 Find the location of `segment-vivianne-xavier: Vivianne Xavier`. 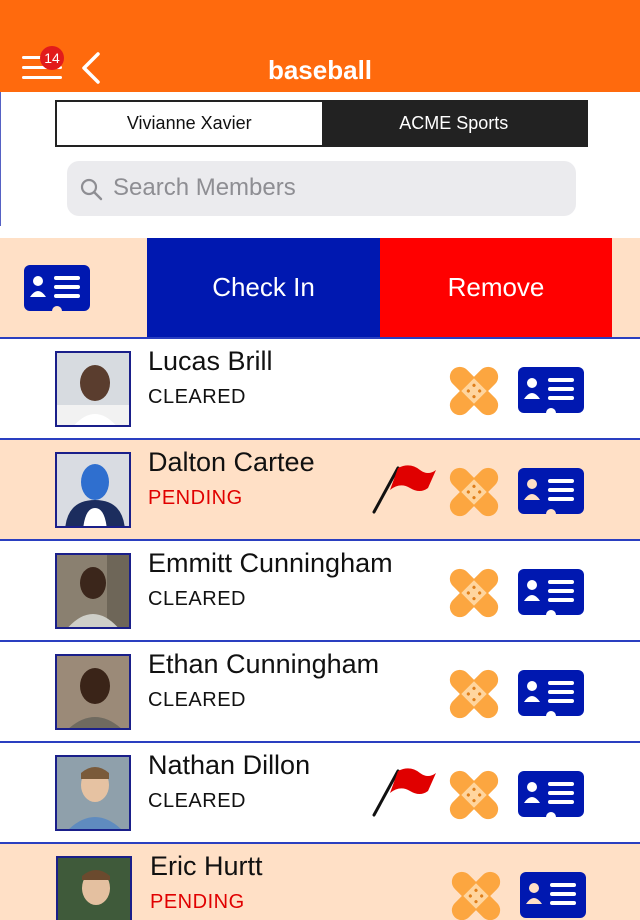

segment-vivianne-xavier: Vivianne Xavier is located at coordinates (189, 123).